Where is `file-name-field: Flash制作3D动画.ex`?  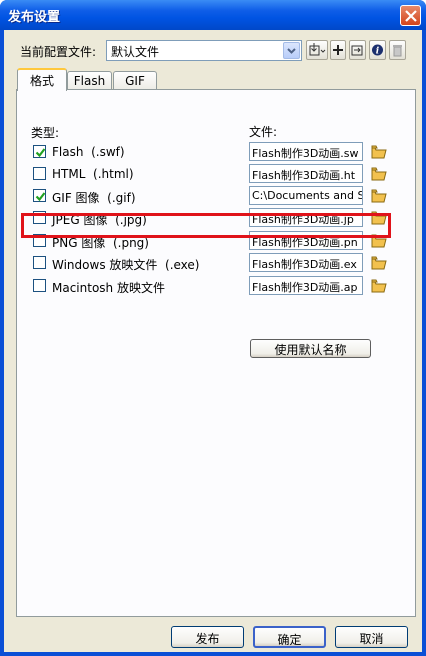 file-name-field: Flash制作3D动画.ex is located at coordinates (306, 262).